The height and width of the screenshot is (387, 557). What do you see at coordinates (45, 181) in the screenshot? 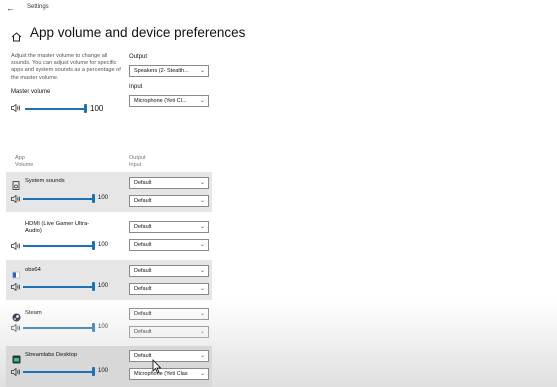
I see `app-name: System sounds` at bounding box center [45, 181].